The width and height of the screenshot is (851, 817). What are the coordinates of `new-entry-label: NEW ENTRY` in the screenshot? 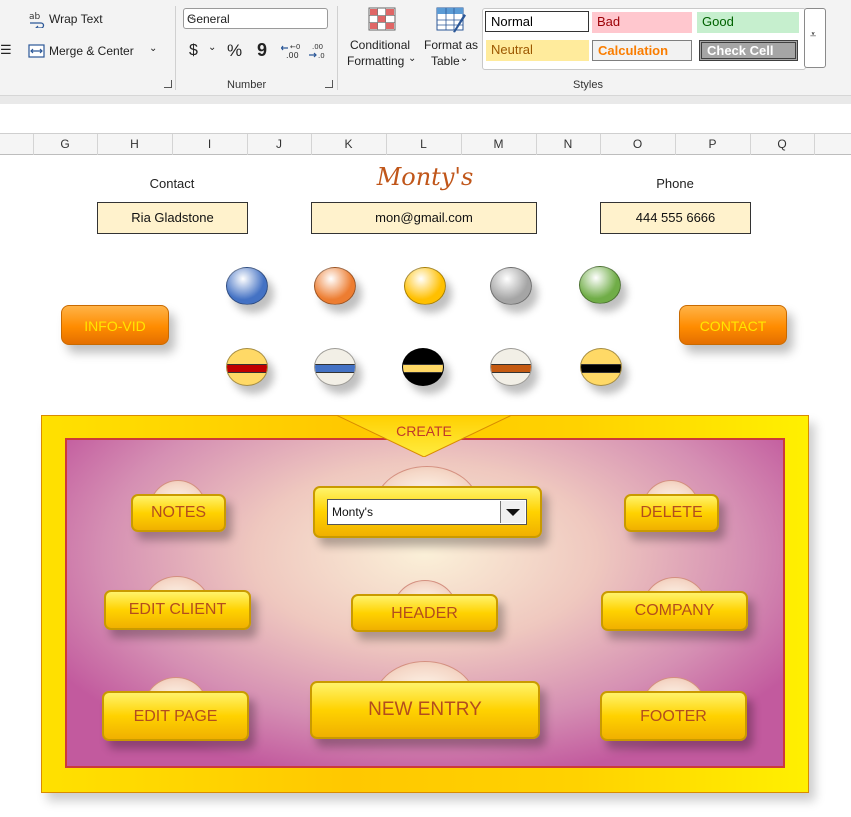 It's located at (425, 710).